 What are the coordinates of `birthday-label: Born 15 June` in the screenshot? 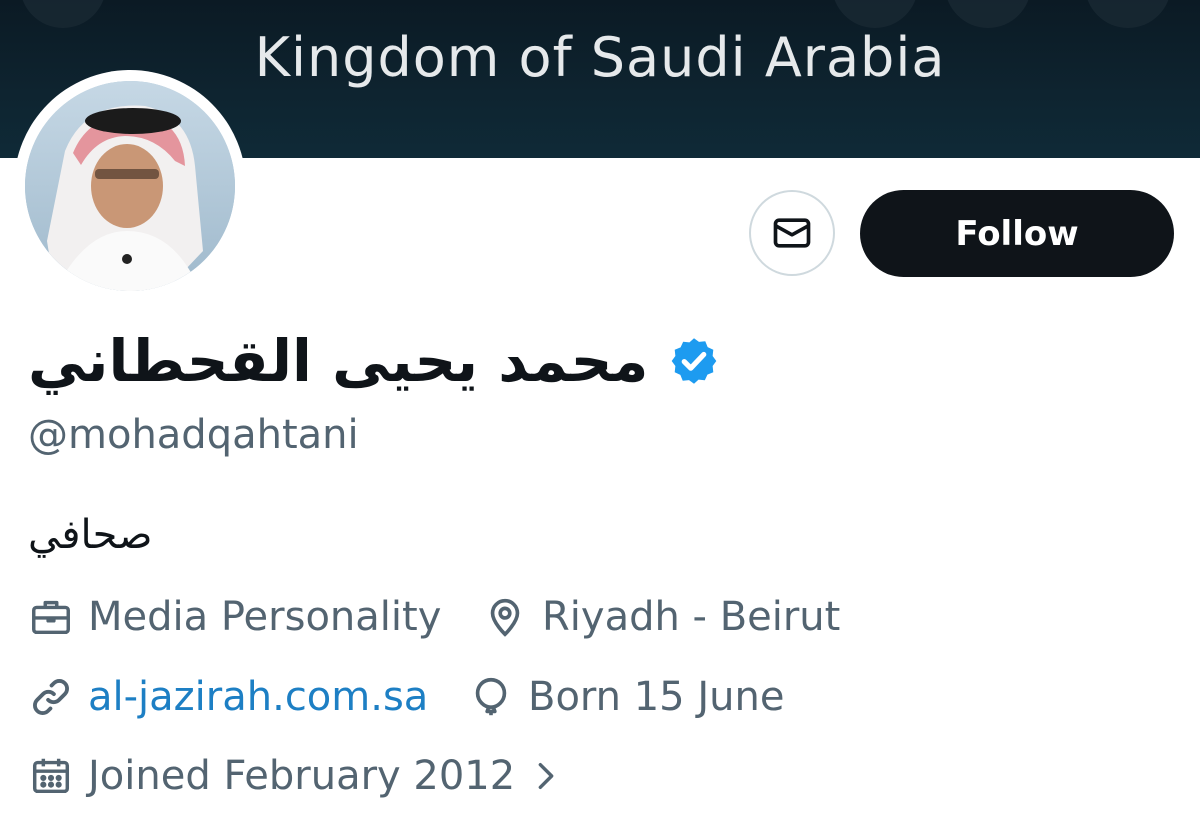 It's located at (656, 697).